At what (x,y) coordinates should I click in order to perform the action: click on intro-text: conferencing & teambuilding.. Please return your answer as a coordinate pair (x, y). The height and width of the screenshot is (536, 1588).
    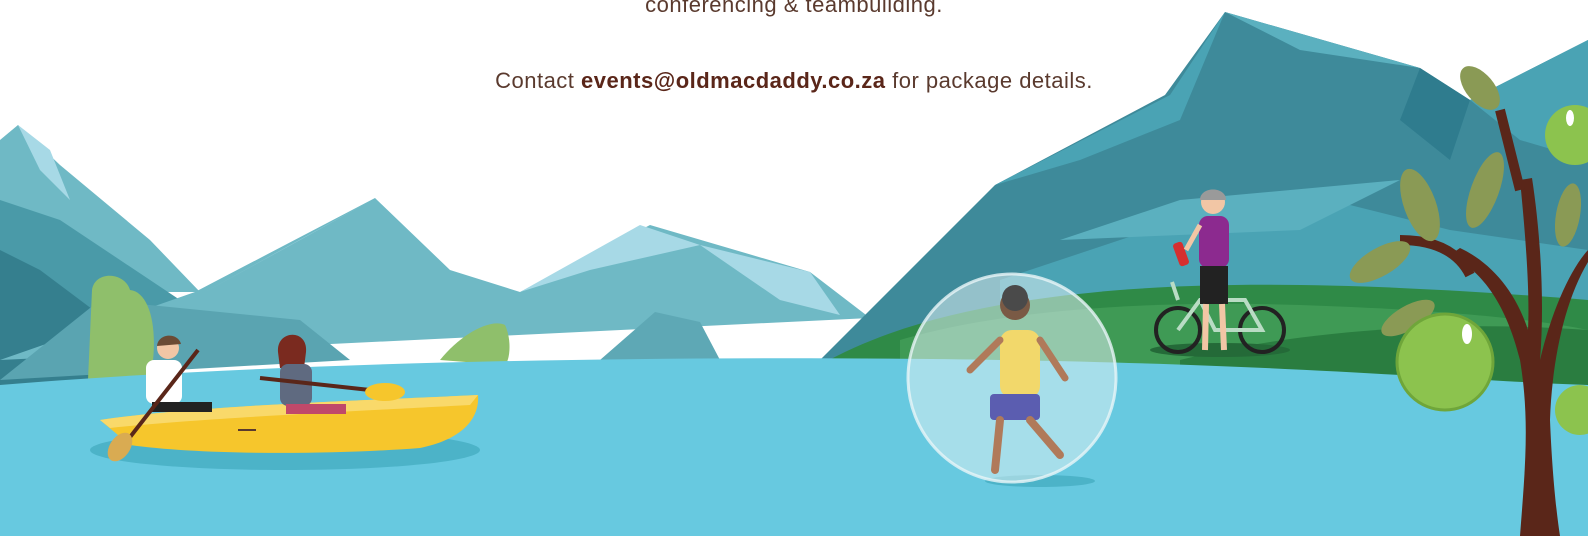
    Looking at the image, I should click on (794, 8).